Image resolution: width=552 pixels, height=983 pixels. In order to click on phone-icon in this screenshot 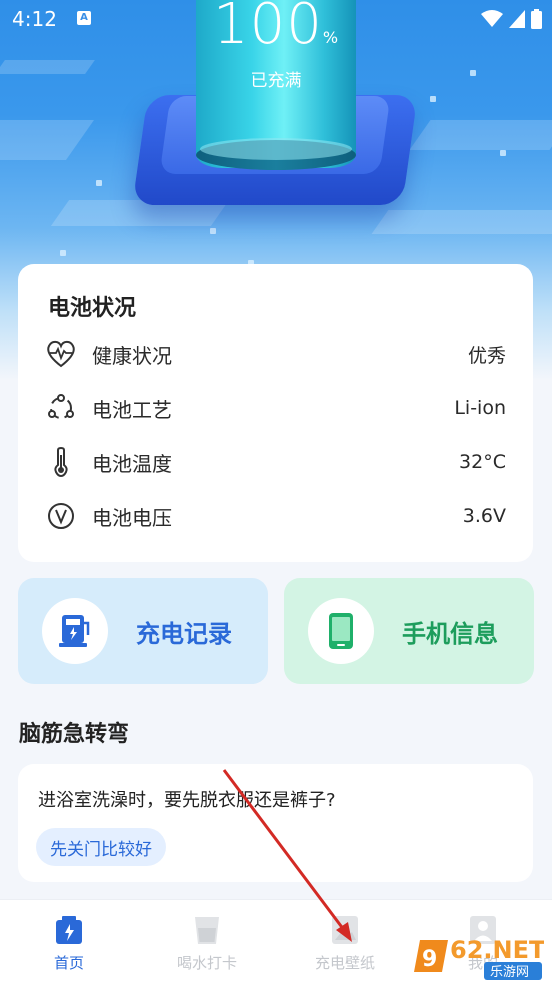, I will do `click(341, 631)`.